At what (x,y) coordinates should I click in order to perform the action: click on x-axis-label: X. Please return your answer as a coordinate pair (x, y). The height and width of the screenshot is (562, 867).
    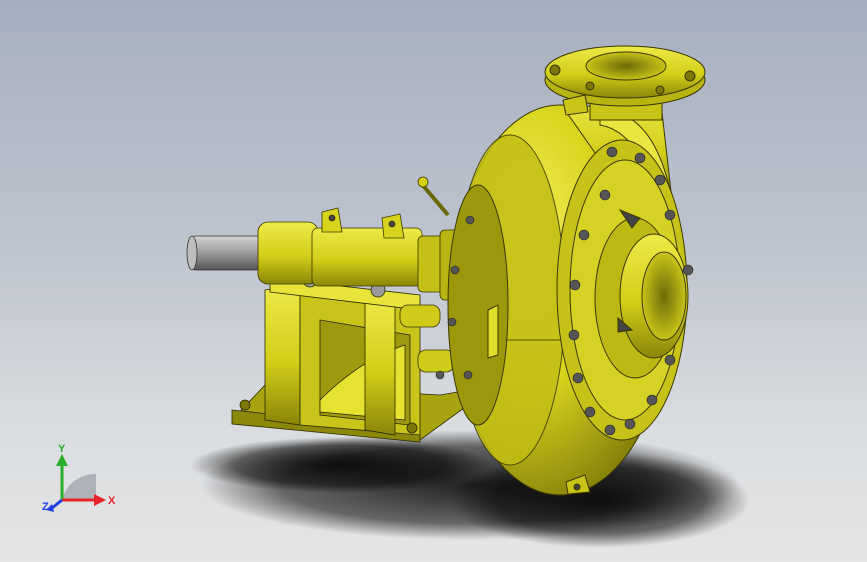
    Looking at the image, I should click on (112, 501).